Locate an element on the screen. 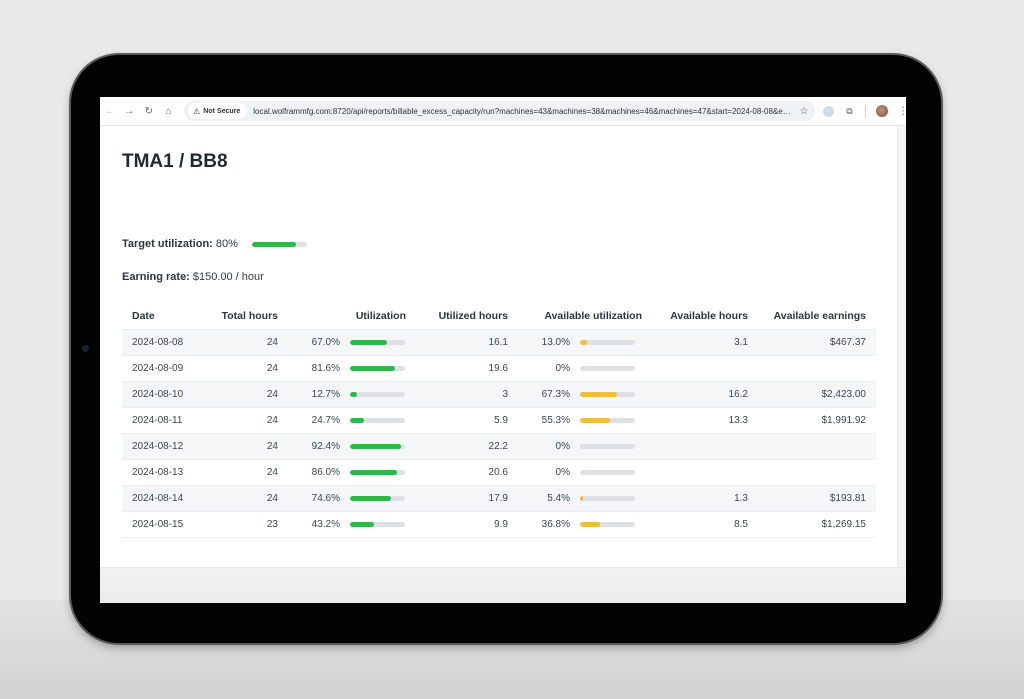 This screenshot has width=1024, height=699. cell-utilized-hours: 9.9 is located at coordinates (467, 524).